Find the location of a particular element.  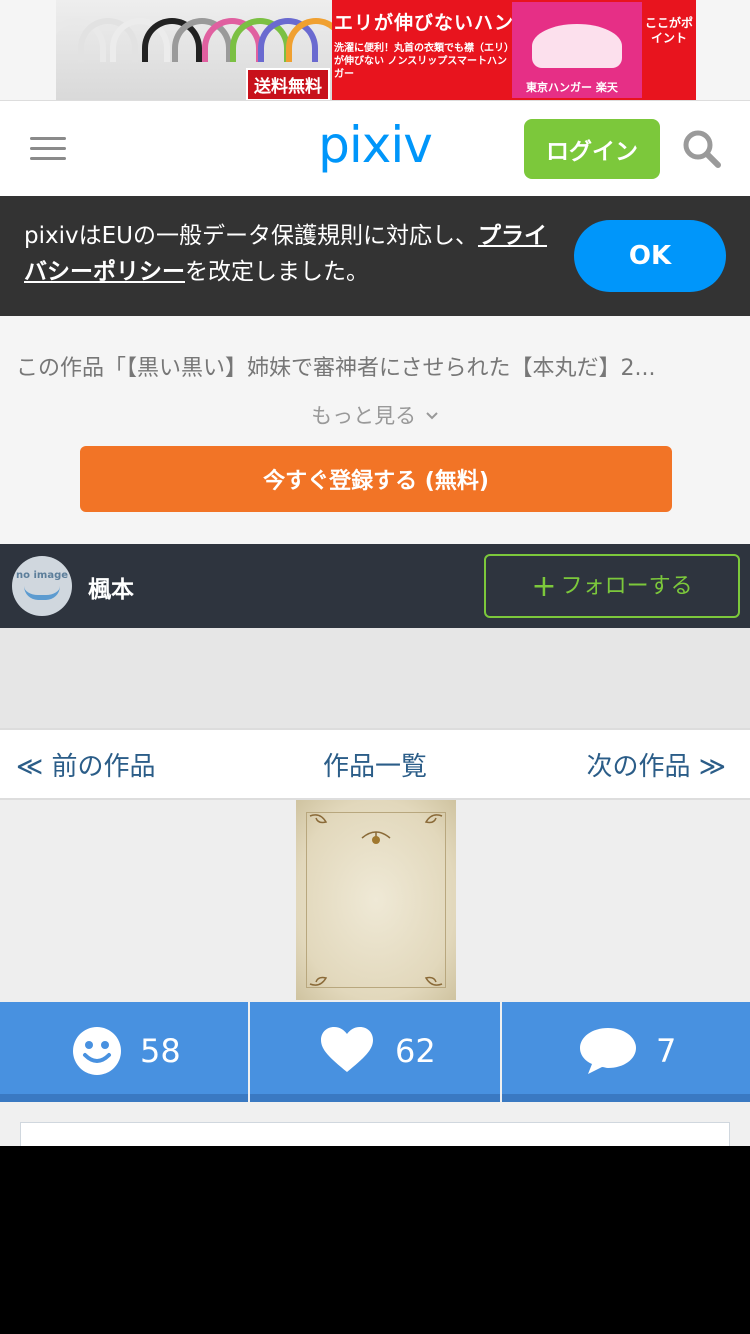

more-link: もっと見る is located at coordinates (375, 415).